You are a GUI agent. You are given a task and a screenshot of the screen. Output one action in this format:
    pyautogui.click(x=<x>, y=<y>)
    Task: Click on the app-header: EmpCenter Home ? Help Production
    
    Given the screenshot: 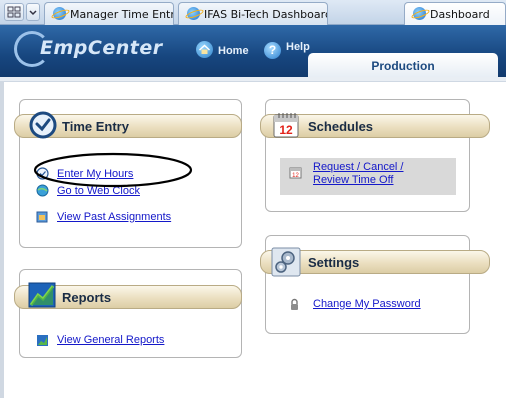 What is the action you would take?
    pyautogui.click(x=253, y=51)
    